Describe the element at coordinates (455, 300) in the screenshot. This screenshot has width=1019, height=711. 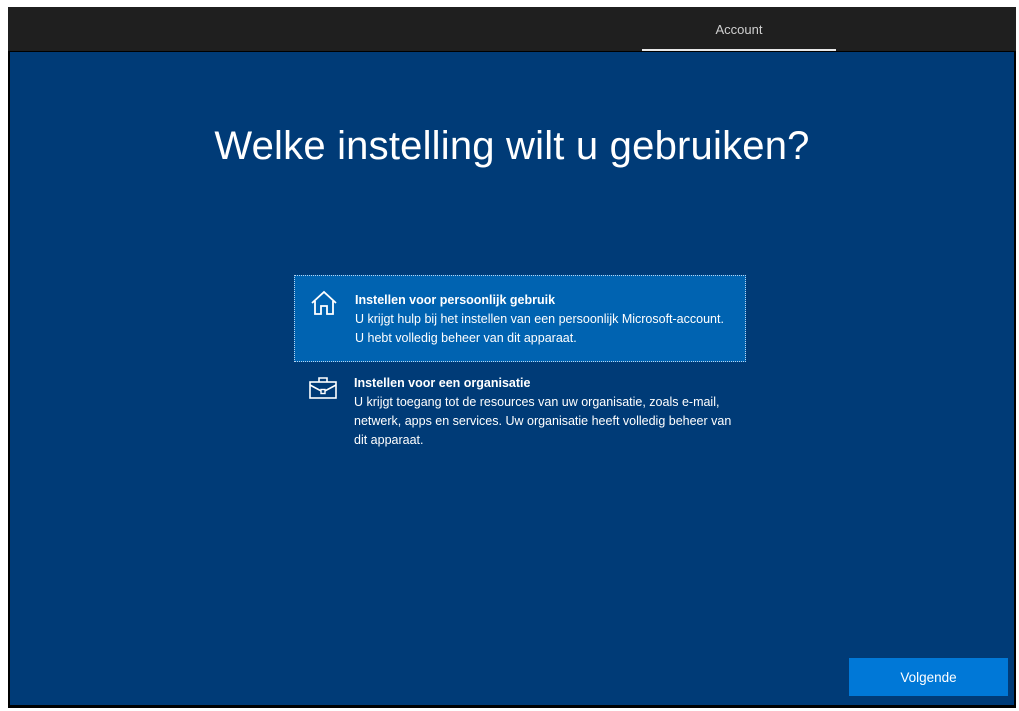
I see `option-heading: Instellen voor persoonlijk gebruik` at that location.